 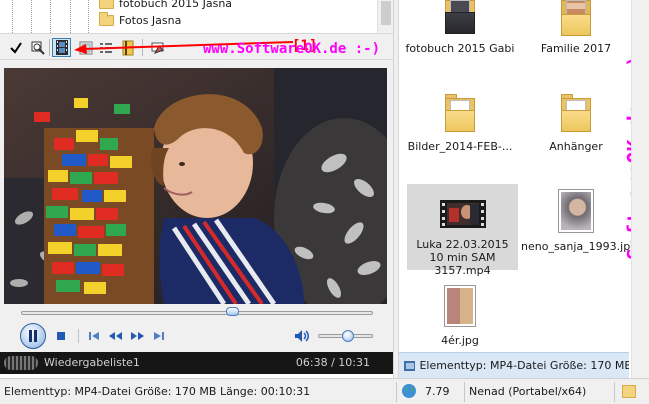 I want to click on fast-forward-button, so click(x=137, y=336).